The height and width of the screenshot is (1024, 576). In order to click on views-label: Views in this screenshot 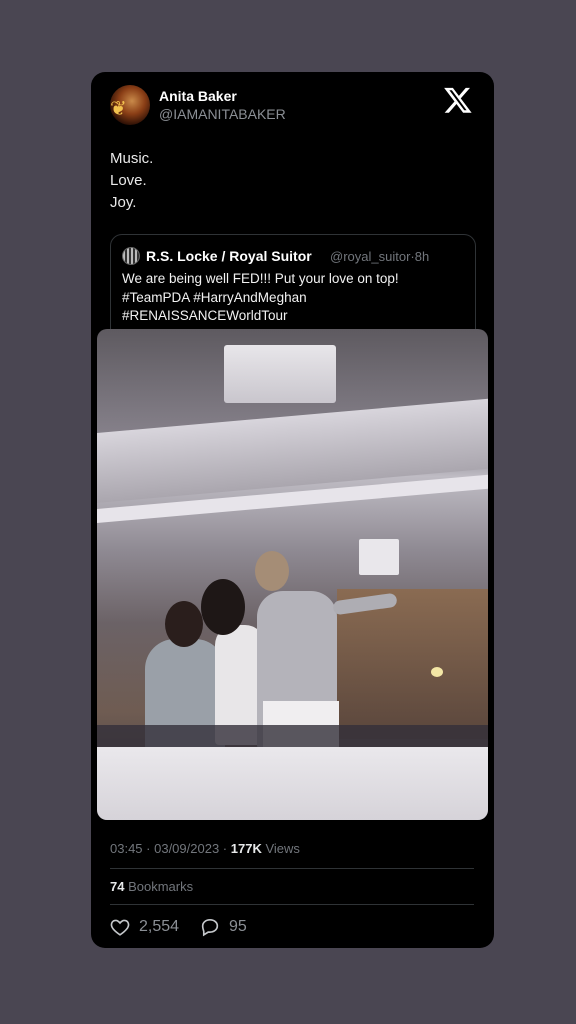, I will do `click(282, 848)`.